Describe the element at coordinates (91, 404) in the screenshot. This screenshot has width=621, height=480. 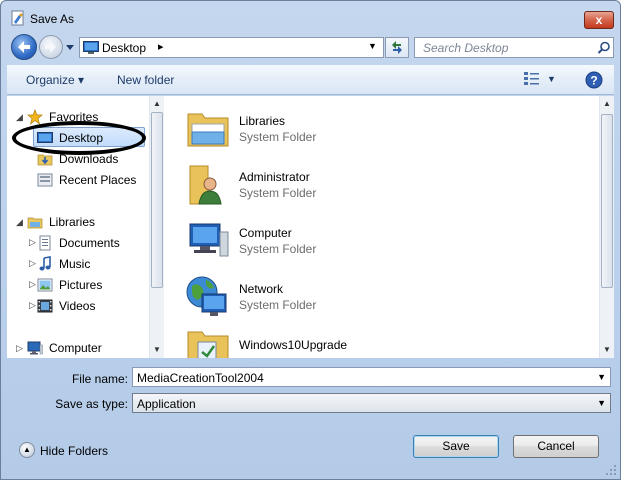
I see `save-as-type-label: Save as type:` at that location.